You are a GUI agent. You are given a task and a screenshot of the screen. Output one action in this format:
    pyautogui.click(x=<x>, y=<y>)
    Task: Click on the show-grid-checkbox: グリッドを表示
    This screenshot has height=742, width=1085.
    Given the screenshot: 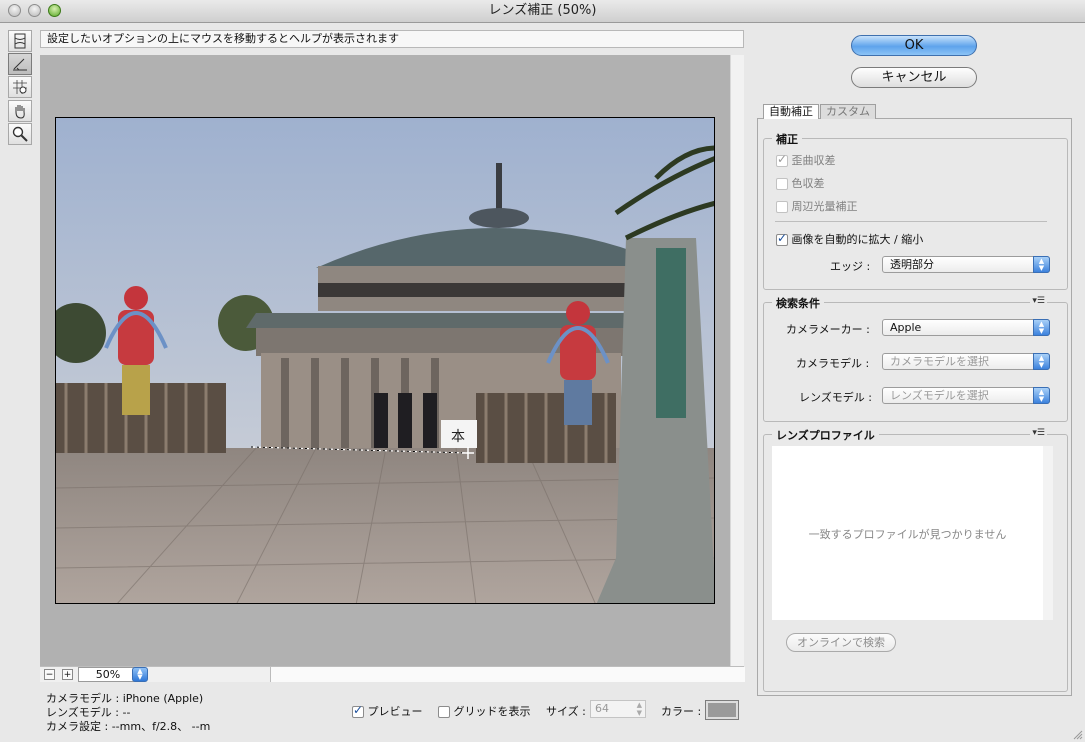 What is the action you would take?
    pyautogui.click(x=484, y=711)
    